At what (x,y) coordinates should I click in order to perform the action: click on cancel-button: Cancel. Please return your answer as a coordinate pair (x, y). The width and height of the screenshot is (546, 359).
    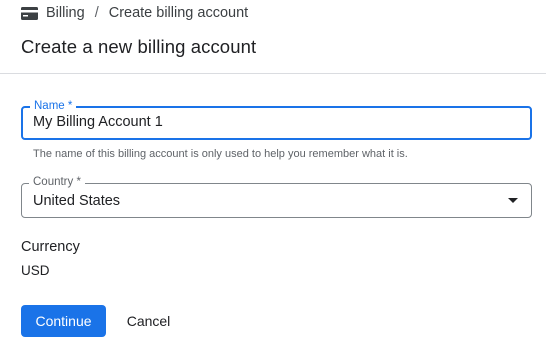
    Looking at the image, I should click on (148, 321).